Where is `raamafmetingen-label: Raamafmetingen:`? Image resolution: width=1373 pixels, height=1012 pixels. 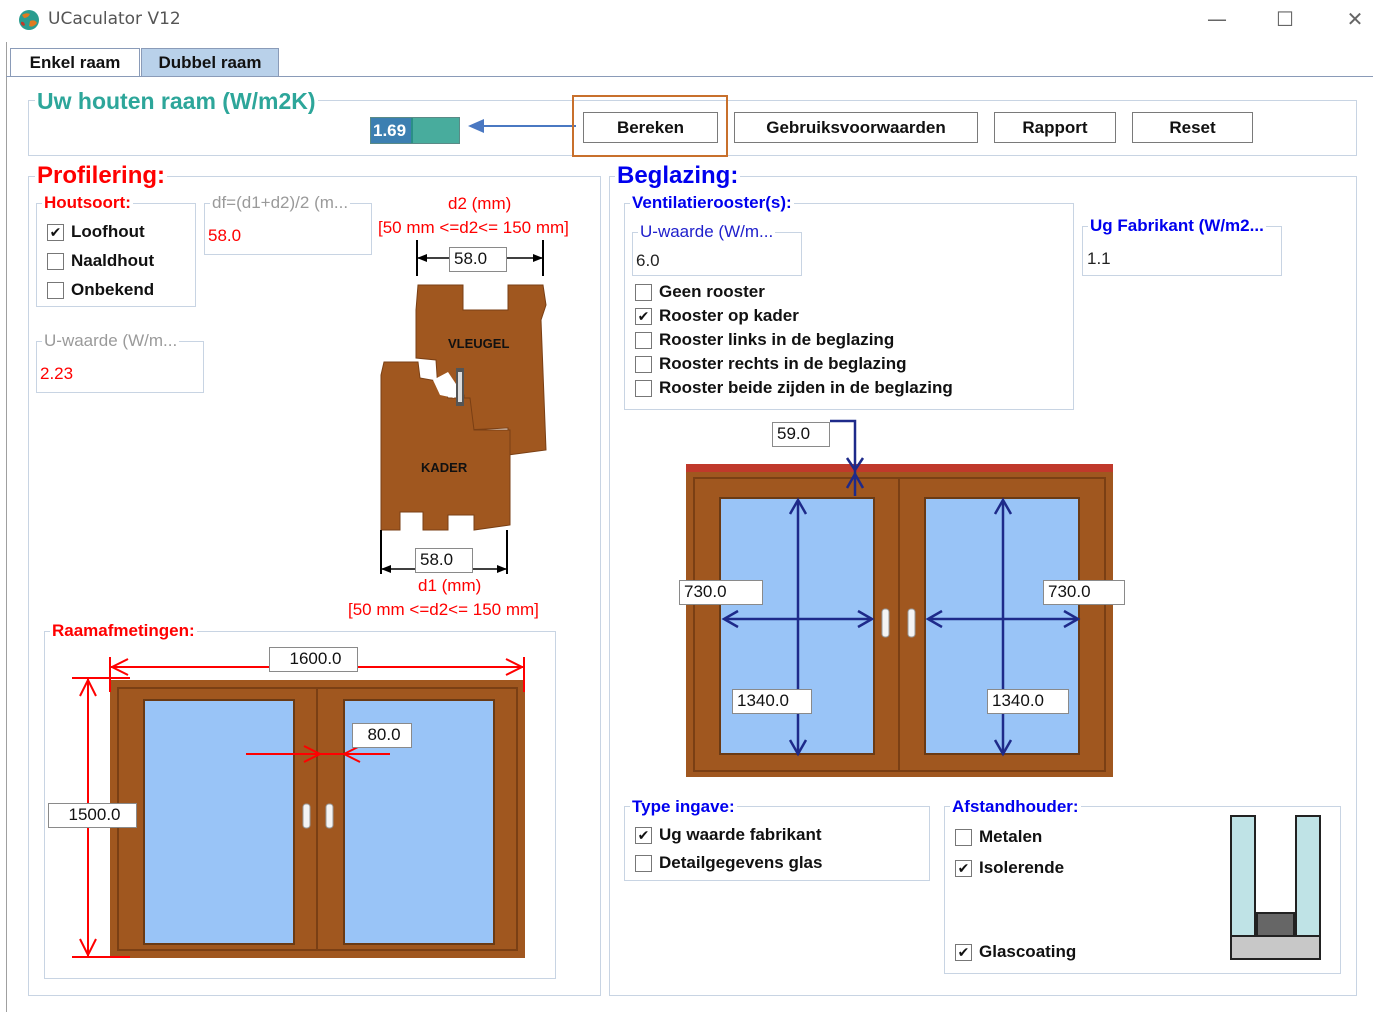
raamafmetingen-label: Raamafmetingen: is located at coordinates (123, 630).